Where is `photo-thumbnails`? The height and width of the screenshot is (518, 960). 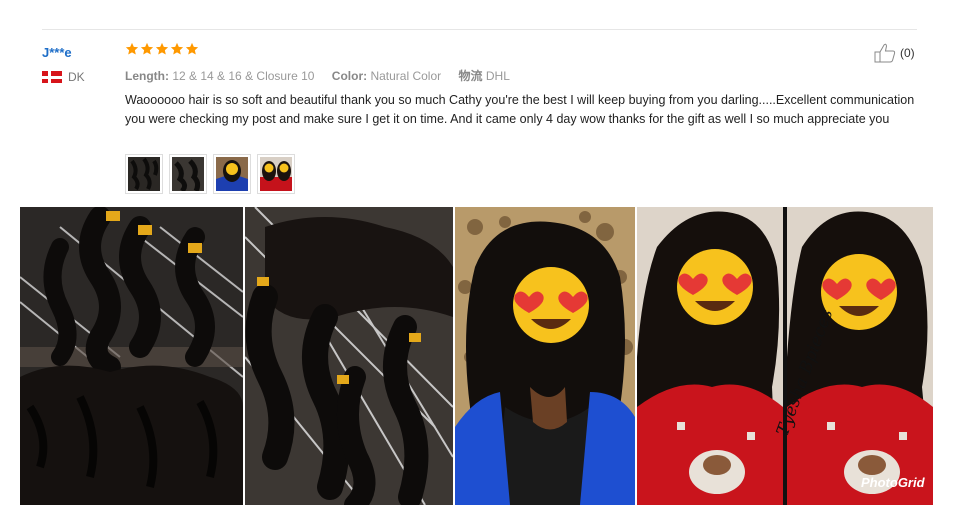 photo-thumbnails is located at coordinates (210, 174).